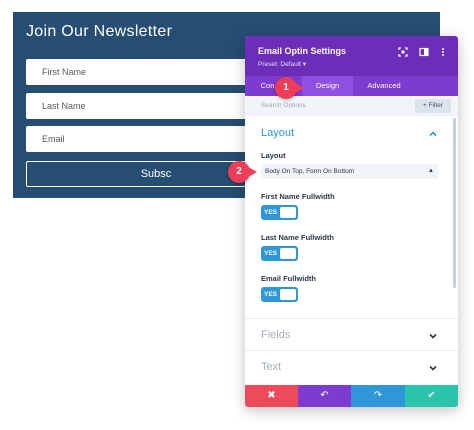 The image size is (474, 430). Describe the element at coordinates (384, 86) in the screenshot. I see `tab-advanced: Advanced` at that location.